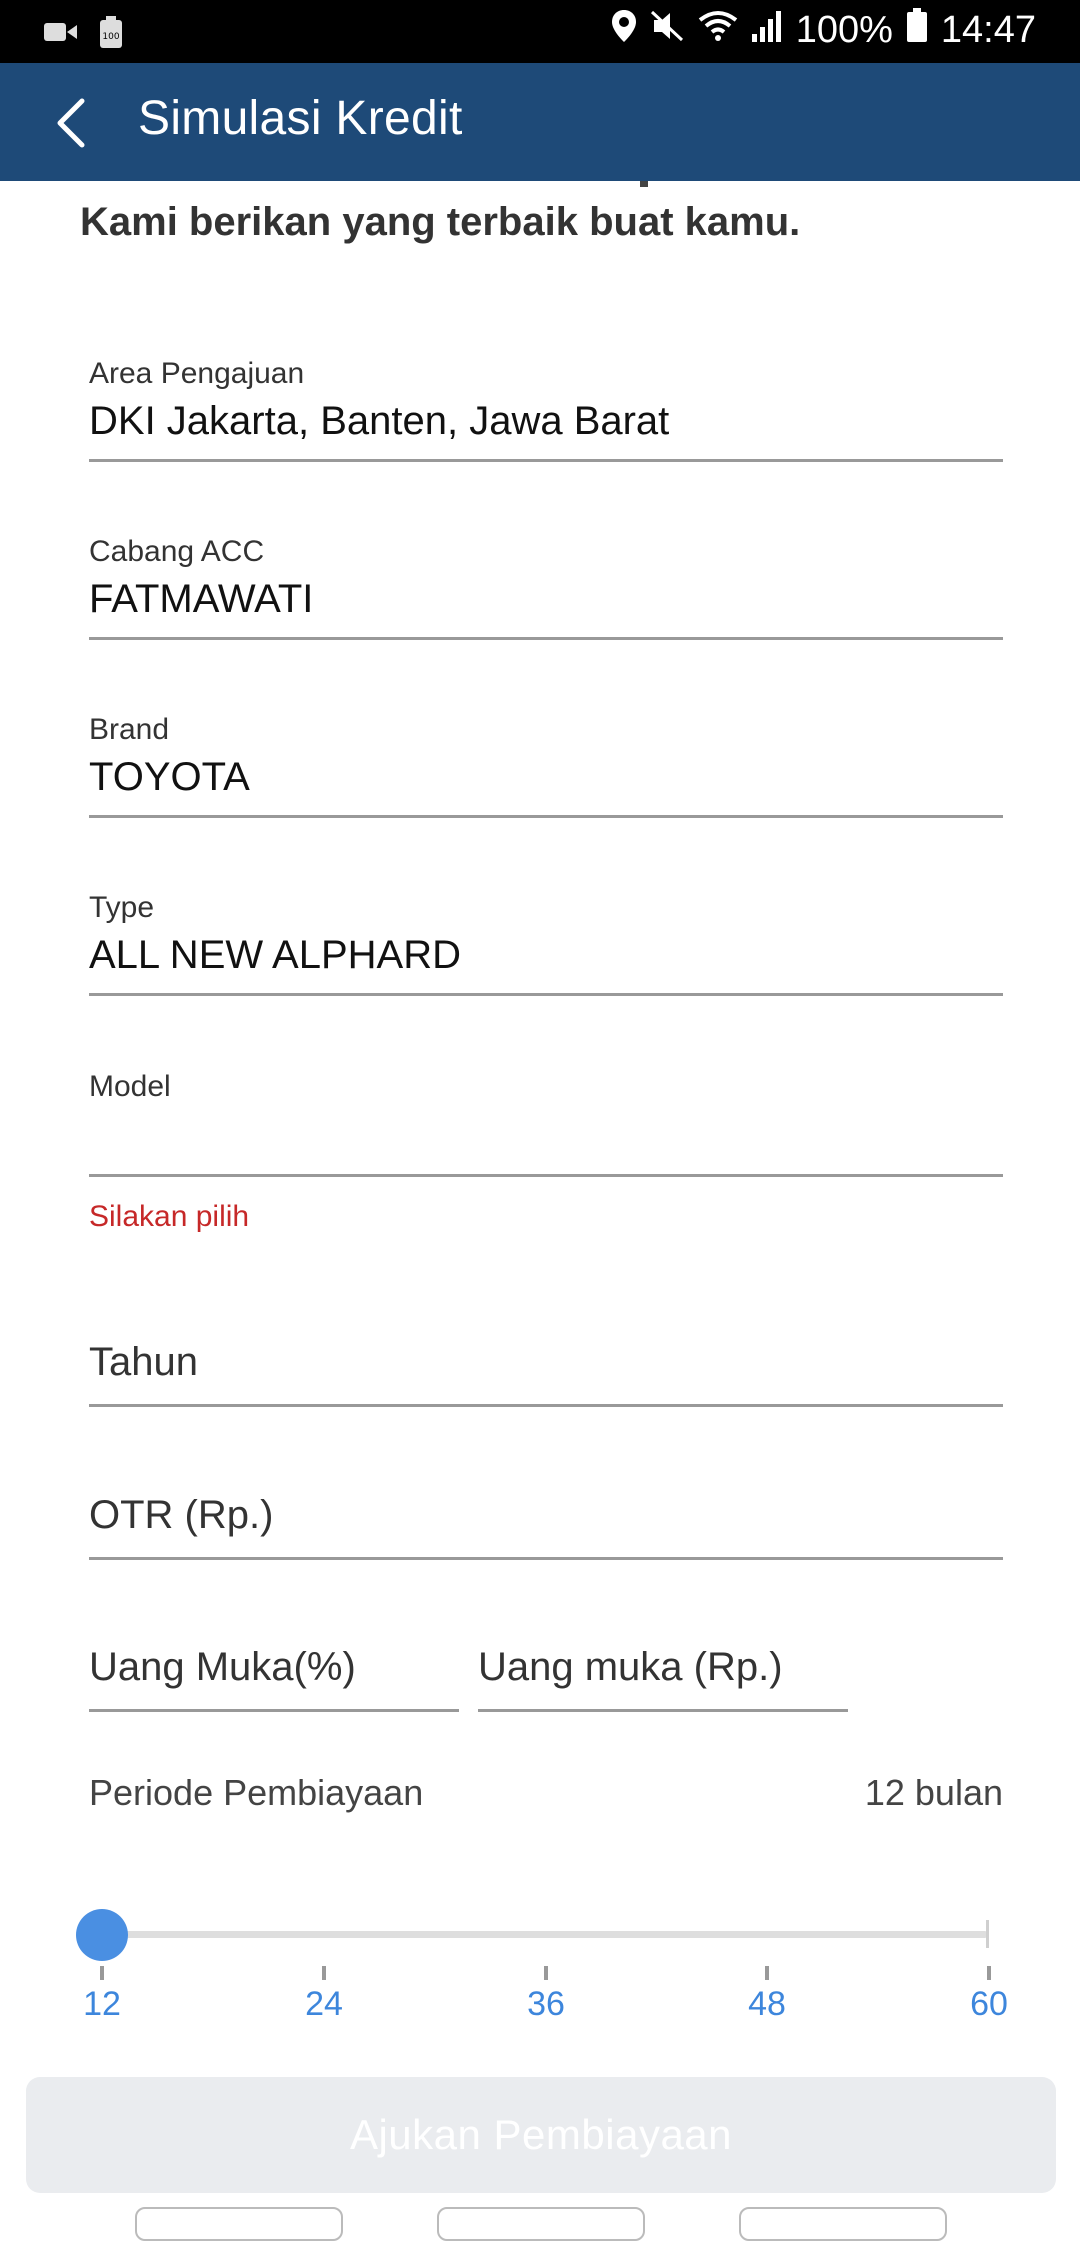 The image size is (1080, 2241). I want to click on model-field: Model, so click(546, 1123).